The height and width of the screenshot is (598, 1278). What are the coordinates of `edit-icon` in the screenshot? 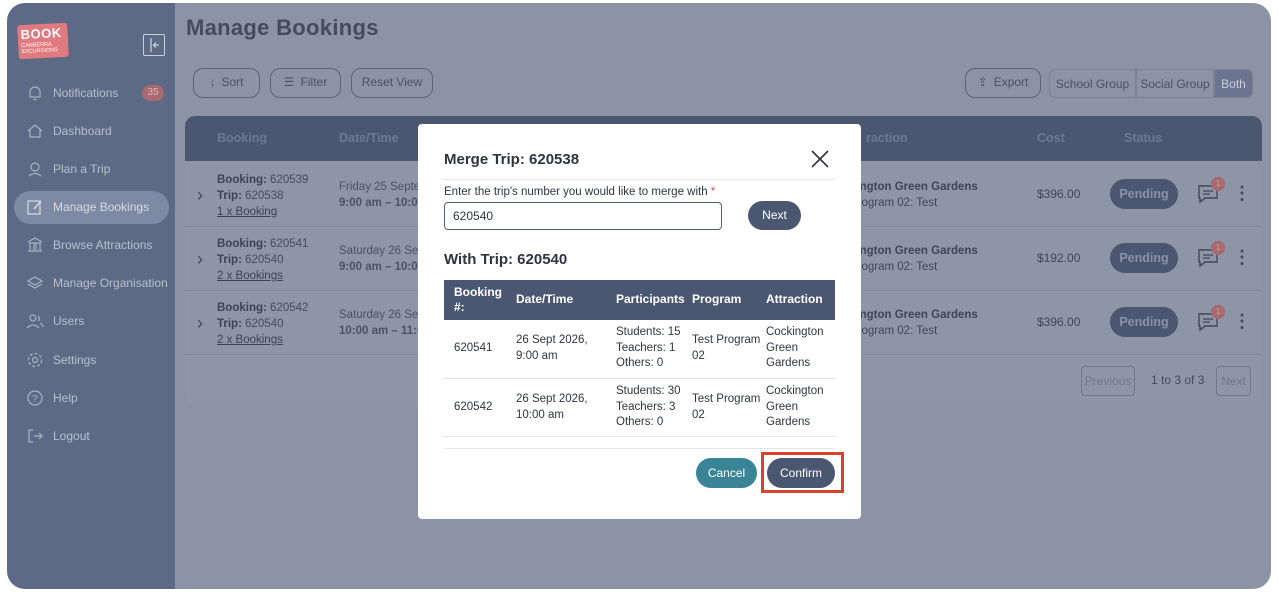 It's located at (34, 207).